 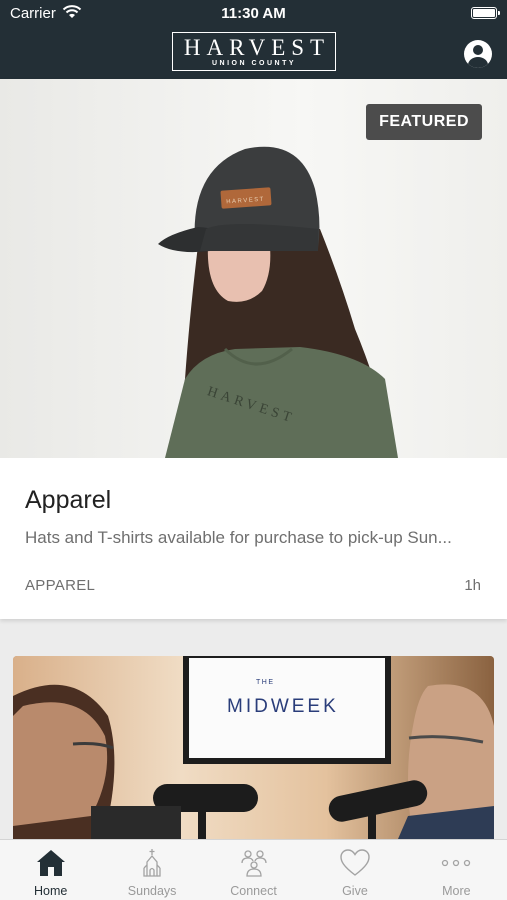 What do you see at coordinates (456, 870) in the screenshot?
I see `tab-more: More` at bounding box center [456, 870].